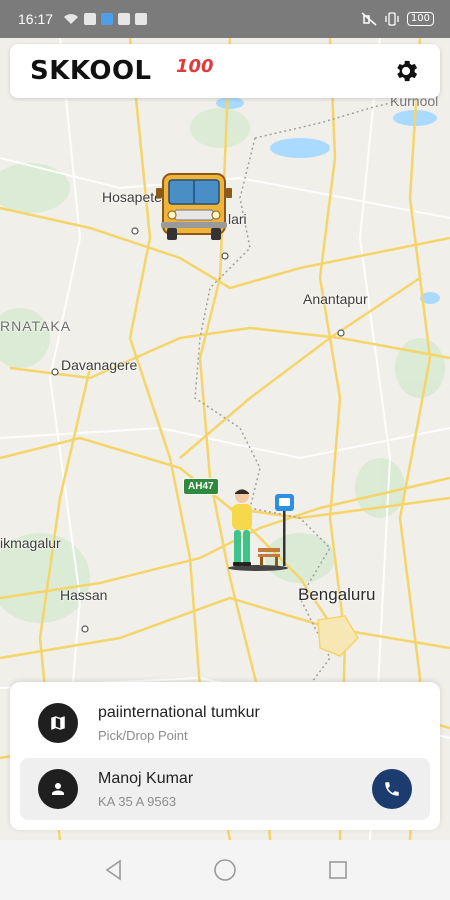 Image resolution: width=450 pixels, height=900 pixels. I want to click on highway-badge: AH47, so click(201, 486).